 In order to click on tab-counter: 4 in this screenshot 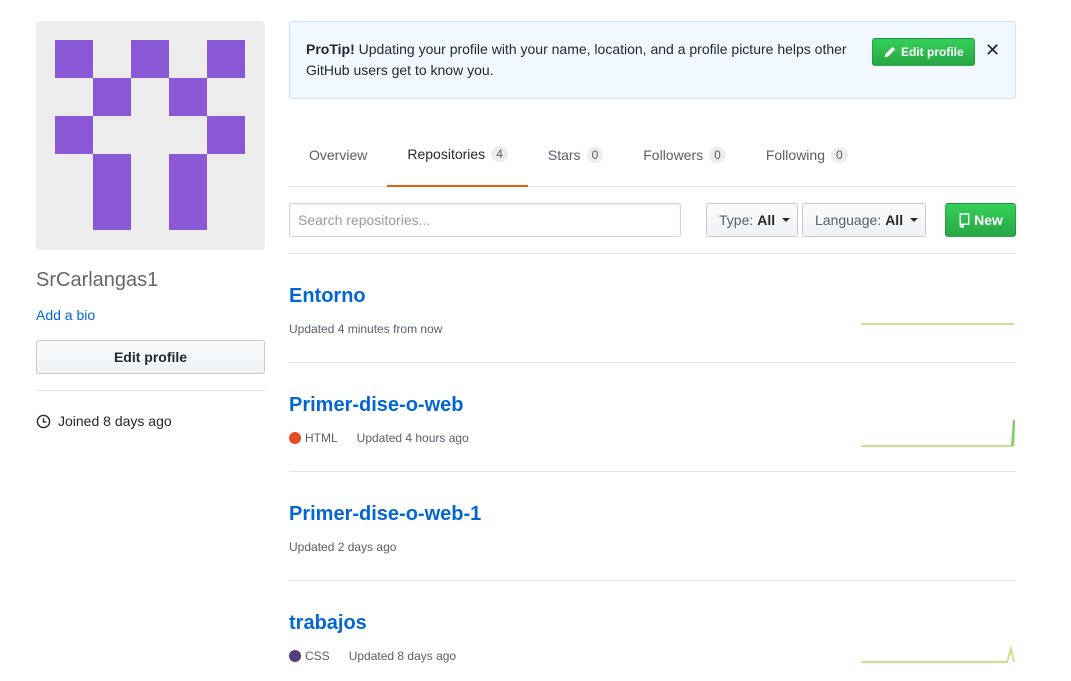, I will do `click(499, 154)`.